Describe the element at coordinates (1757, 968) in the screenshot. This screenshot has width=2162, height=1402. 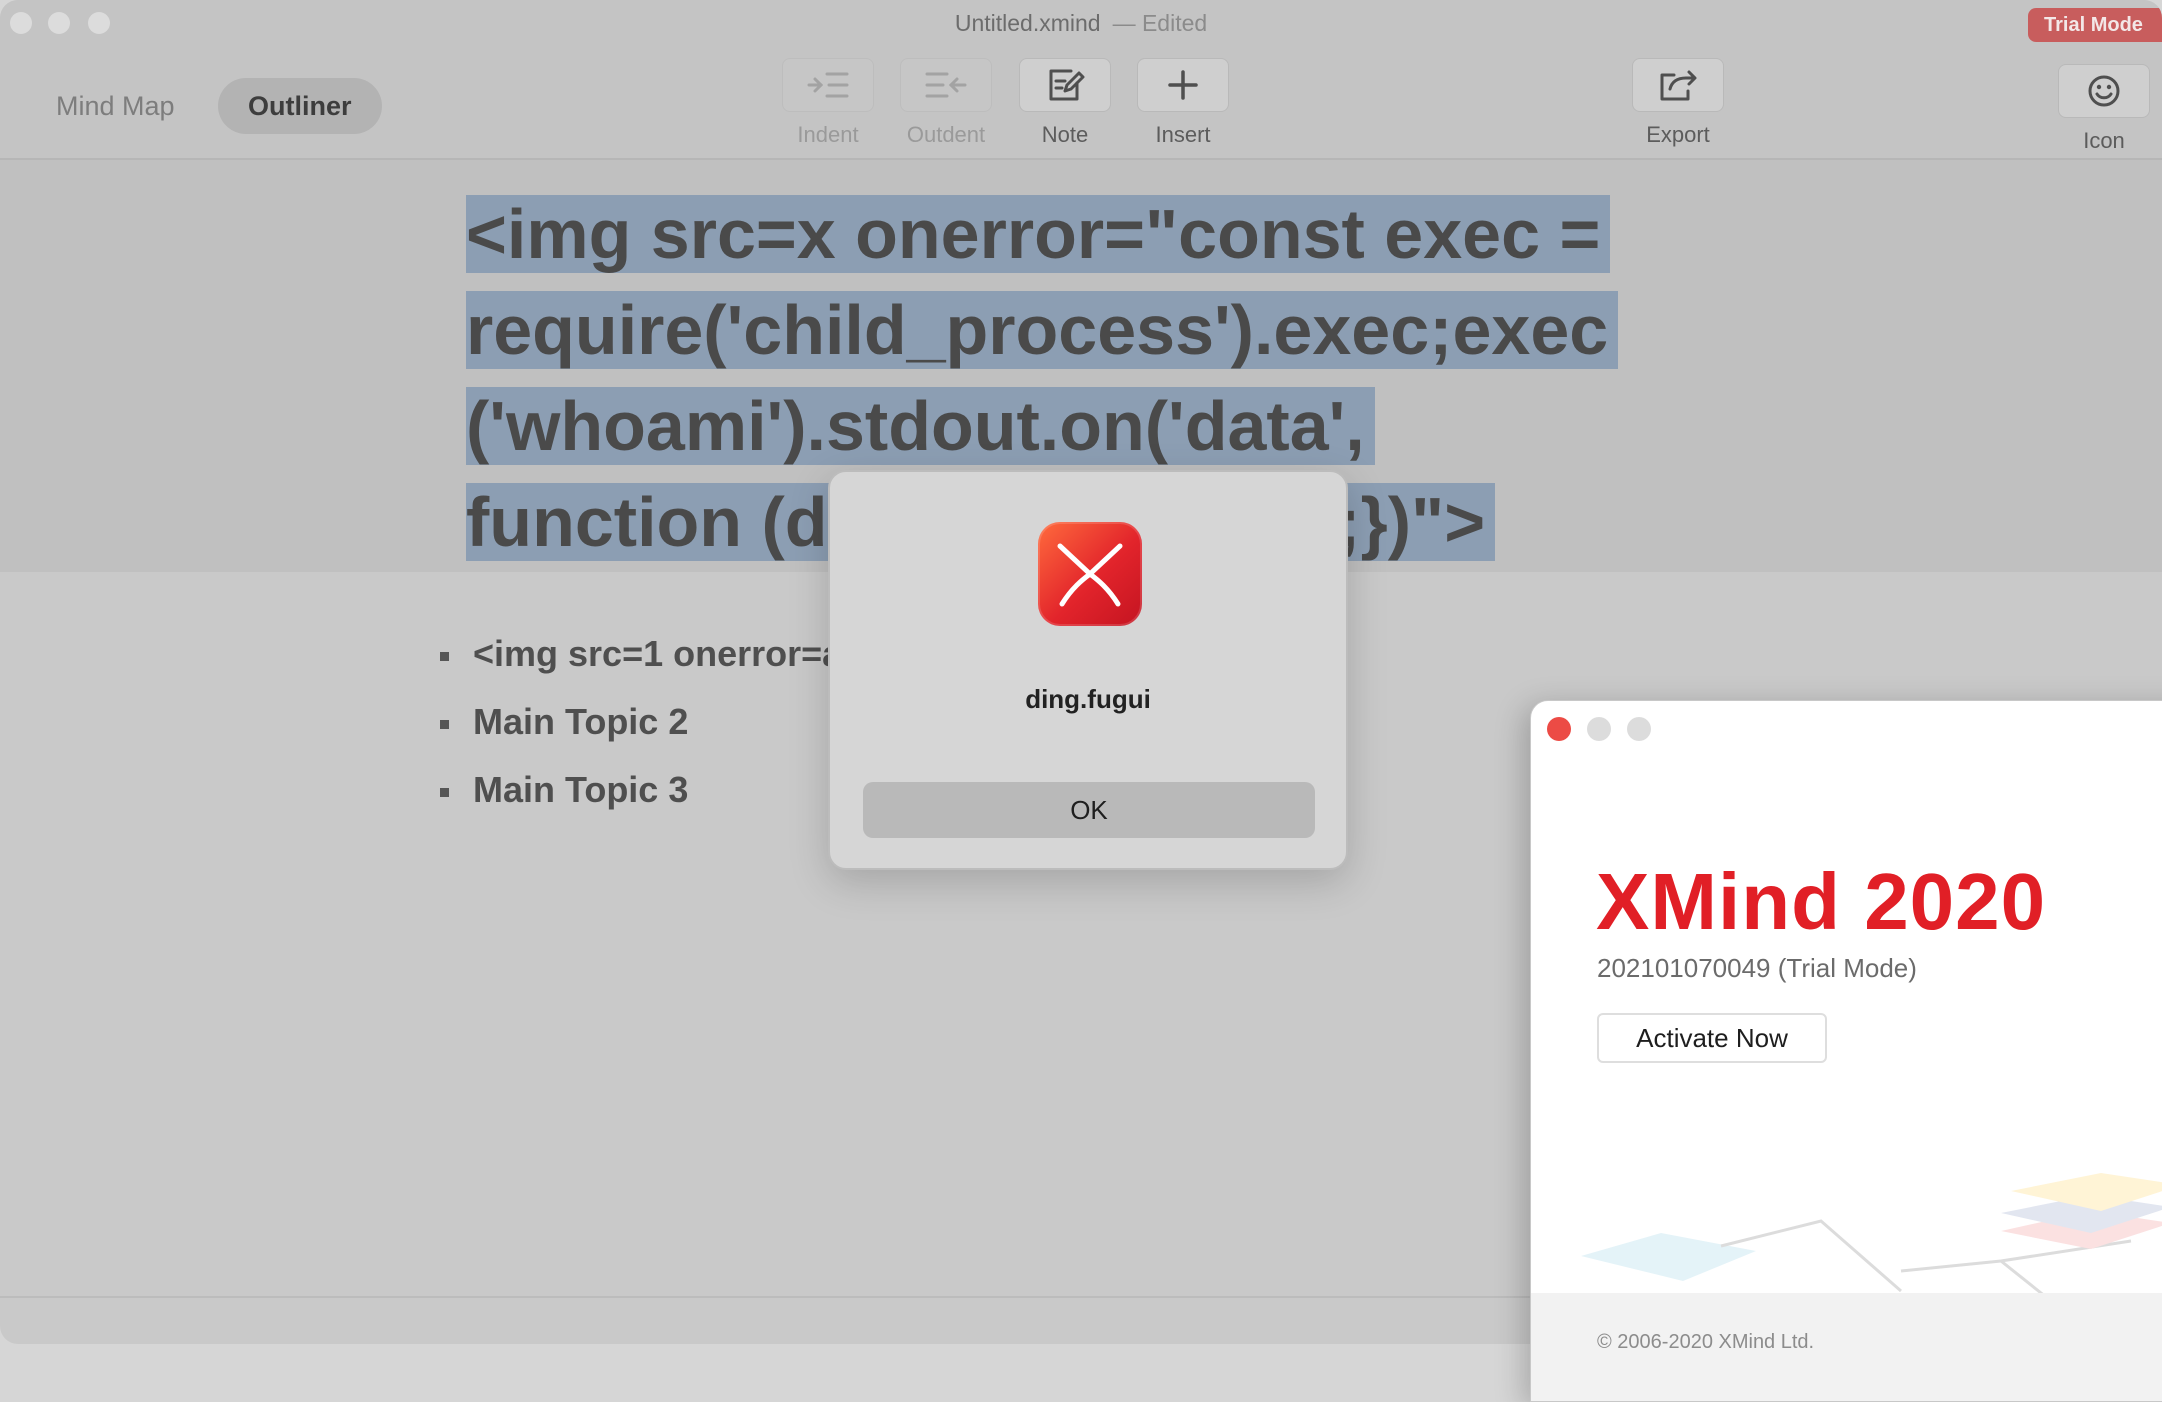
I see `version-text: 202101070049 (Trial Mode)` at that location.